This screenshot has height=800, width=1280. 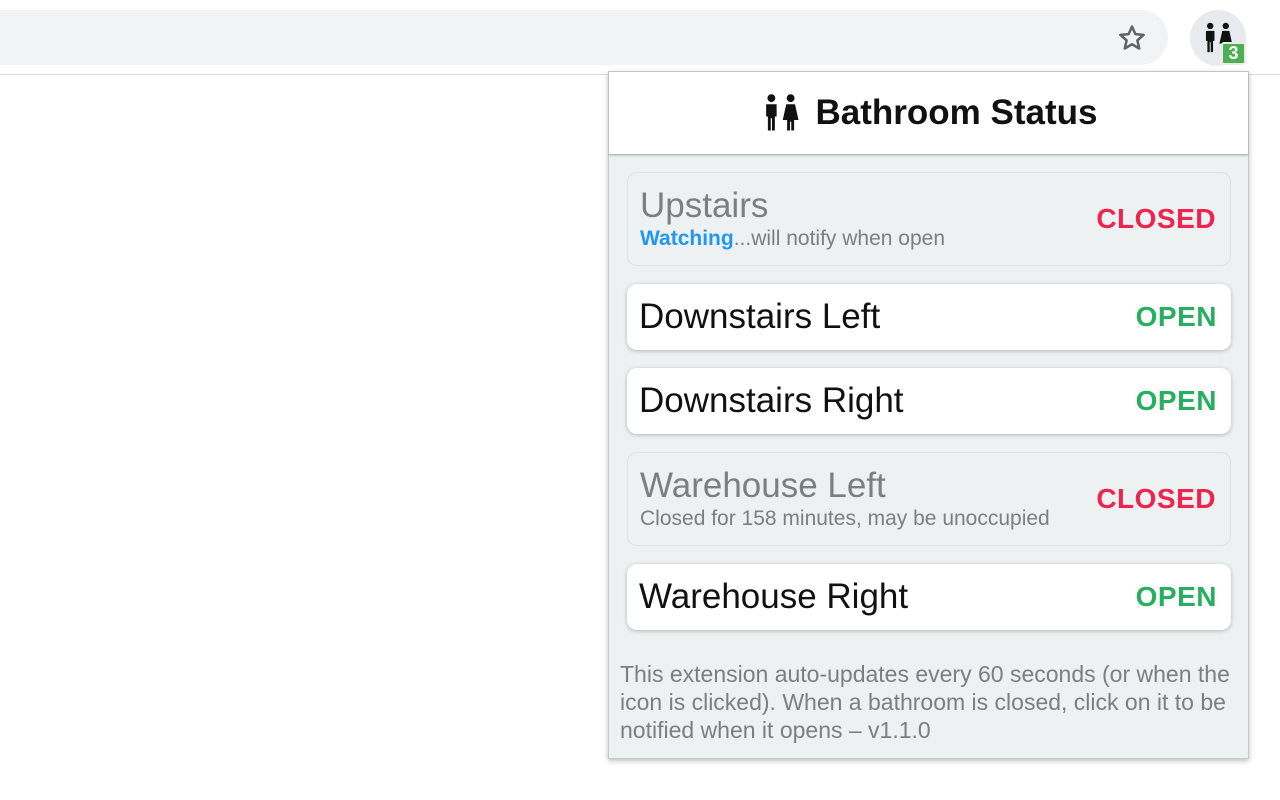 What do you see at coordinates (763, 485) in the screenshot?
I see `bathroom-name: Warehouse Left` at bounding box center [763, 485].